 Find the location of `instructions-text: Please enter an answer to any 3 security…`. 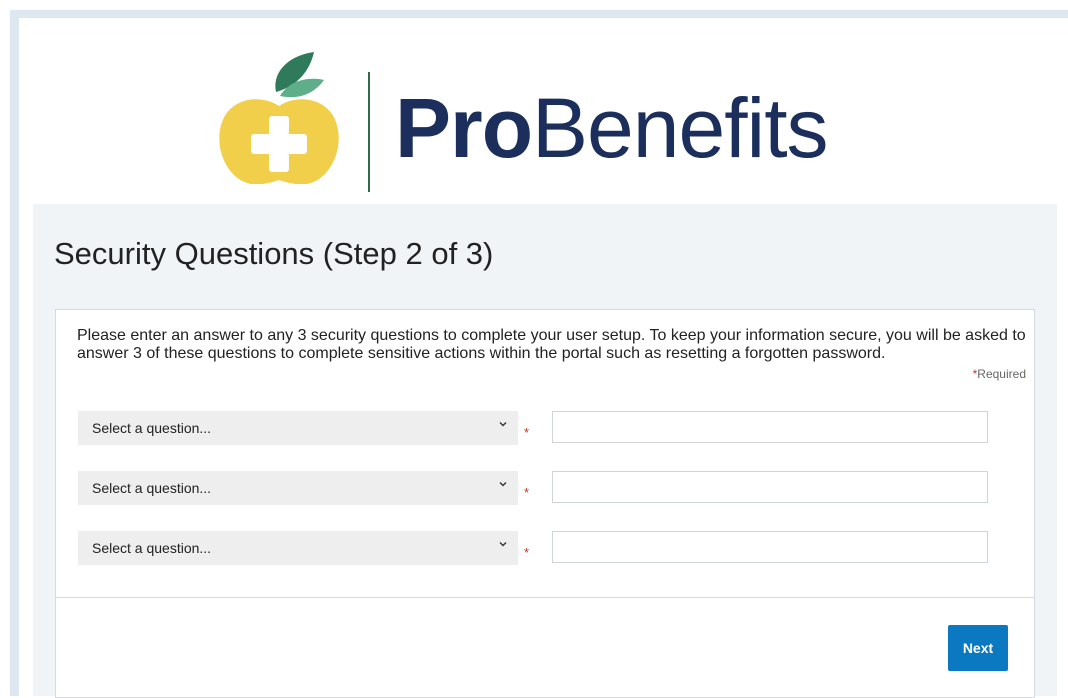

instructions-text: Please enter an answer to any 3 security… is located at coordinates (551, 344).